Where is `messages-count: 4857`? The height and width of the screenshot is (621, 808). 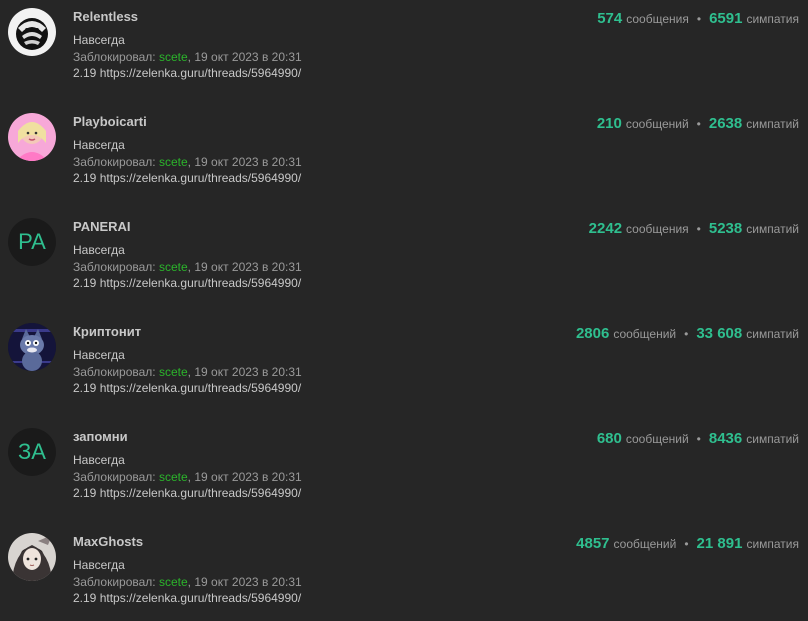
messages-count: 4857 is located at coordinates (592, 543).